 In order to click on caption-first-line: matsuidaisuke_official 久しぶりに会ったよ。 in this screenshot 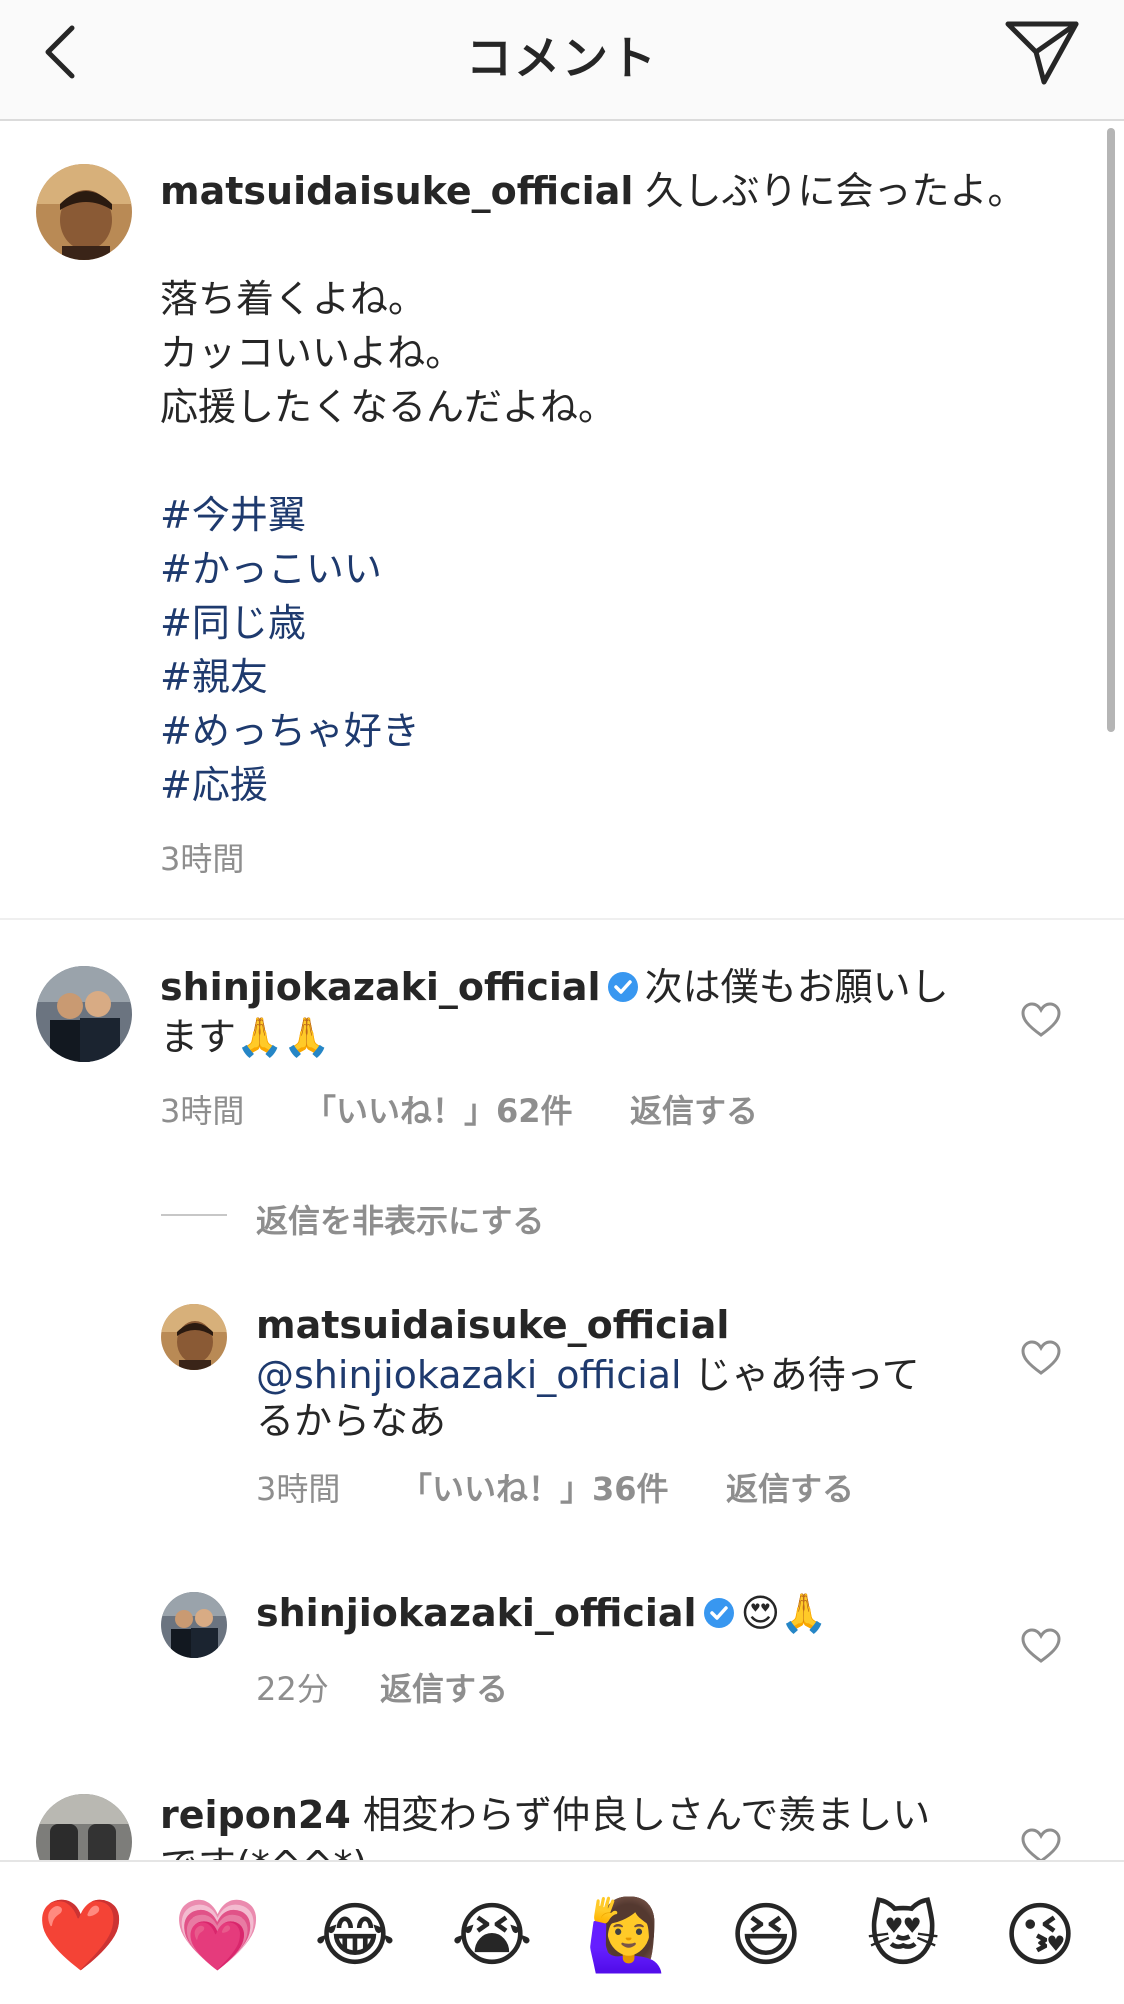, I will do `click(610, 191)`.